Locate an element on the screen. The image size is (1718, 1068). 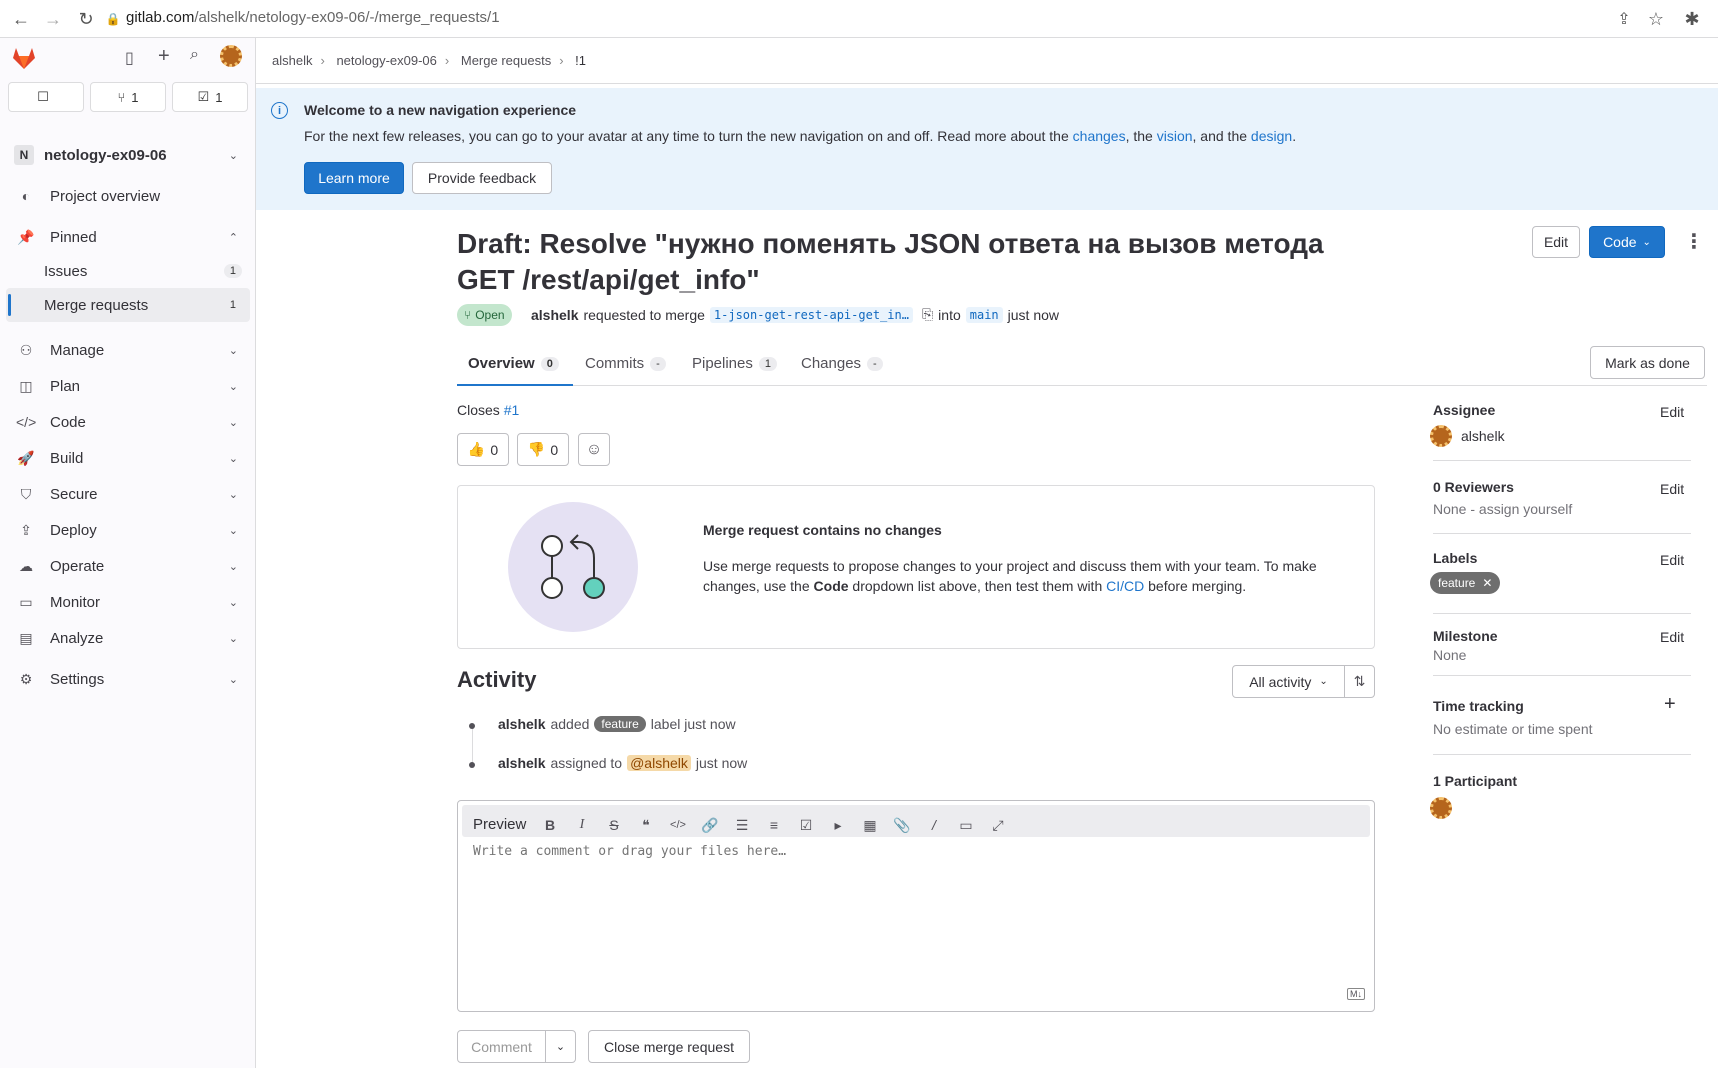
reviewers-value: None - assign yourself is located at coordinates (1502, 509).